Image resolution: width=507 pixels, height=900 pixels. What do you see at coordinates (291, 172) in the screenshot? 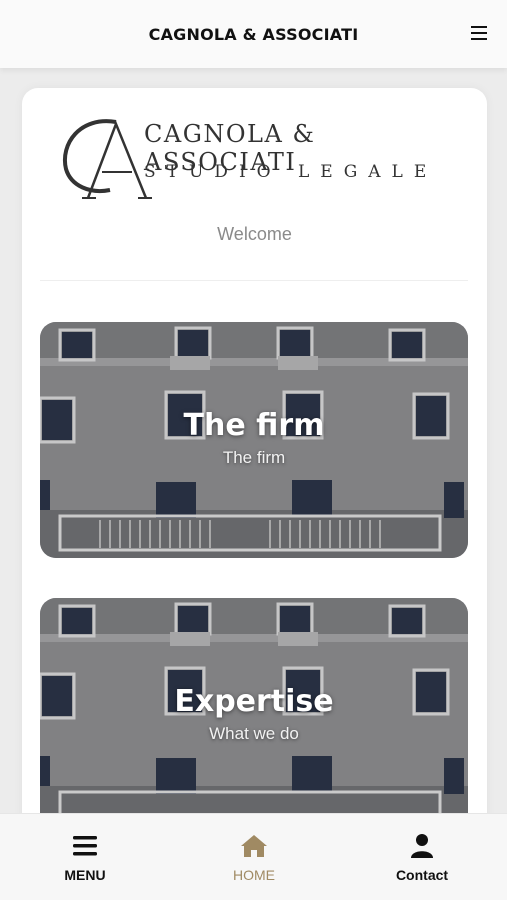
I see `logo-subtitle: STUDIO LEGALE` at bounding box center [291, 172].